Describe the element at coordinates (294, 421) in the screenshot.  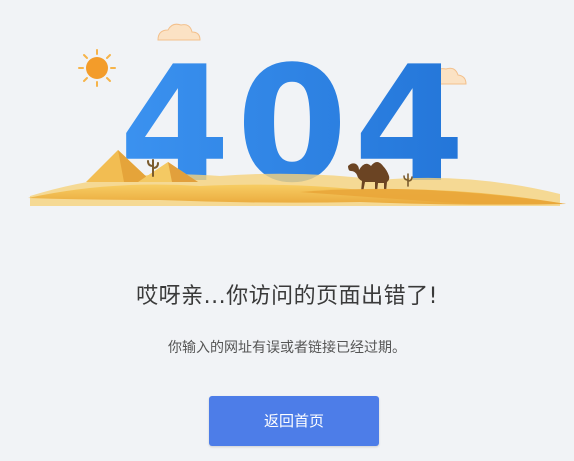
I see `back-home-button: 返回首页` at that location.